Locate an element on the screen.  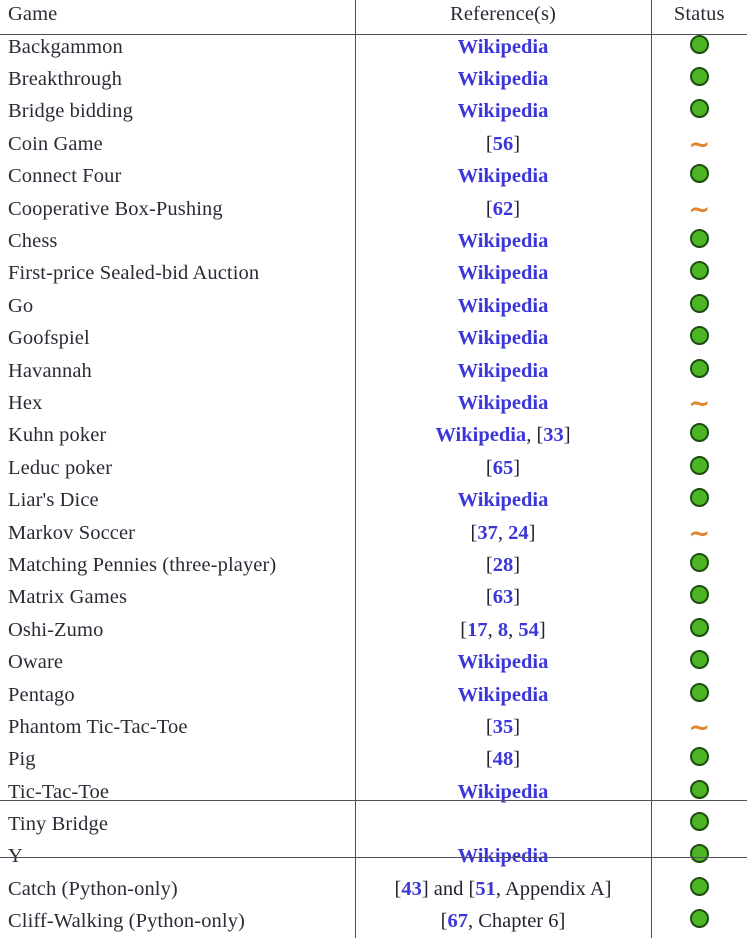
reference-link: 56 is located at coordinates (503, 144).